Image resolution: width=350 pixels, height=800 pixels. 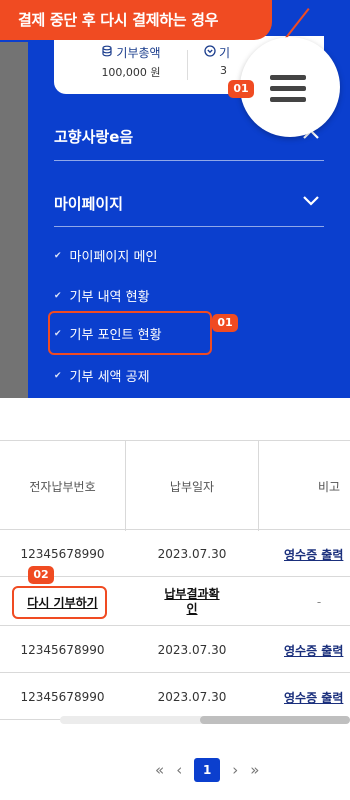 I want to click on submenu-label: 기부 세액 공제, so click(x=109, y=377).